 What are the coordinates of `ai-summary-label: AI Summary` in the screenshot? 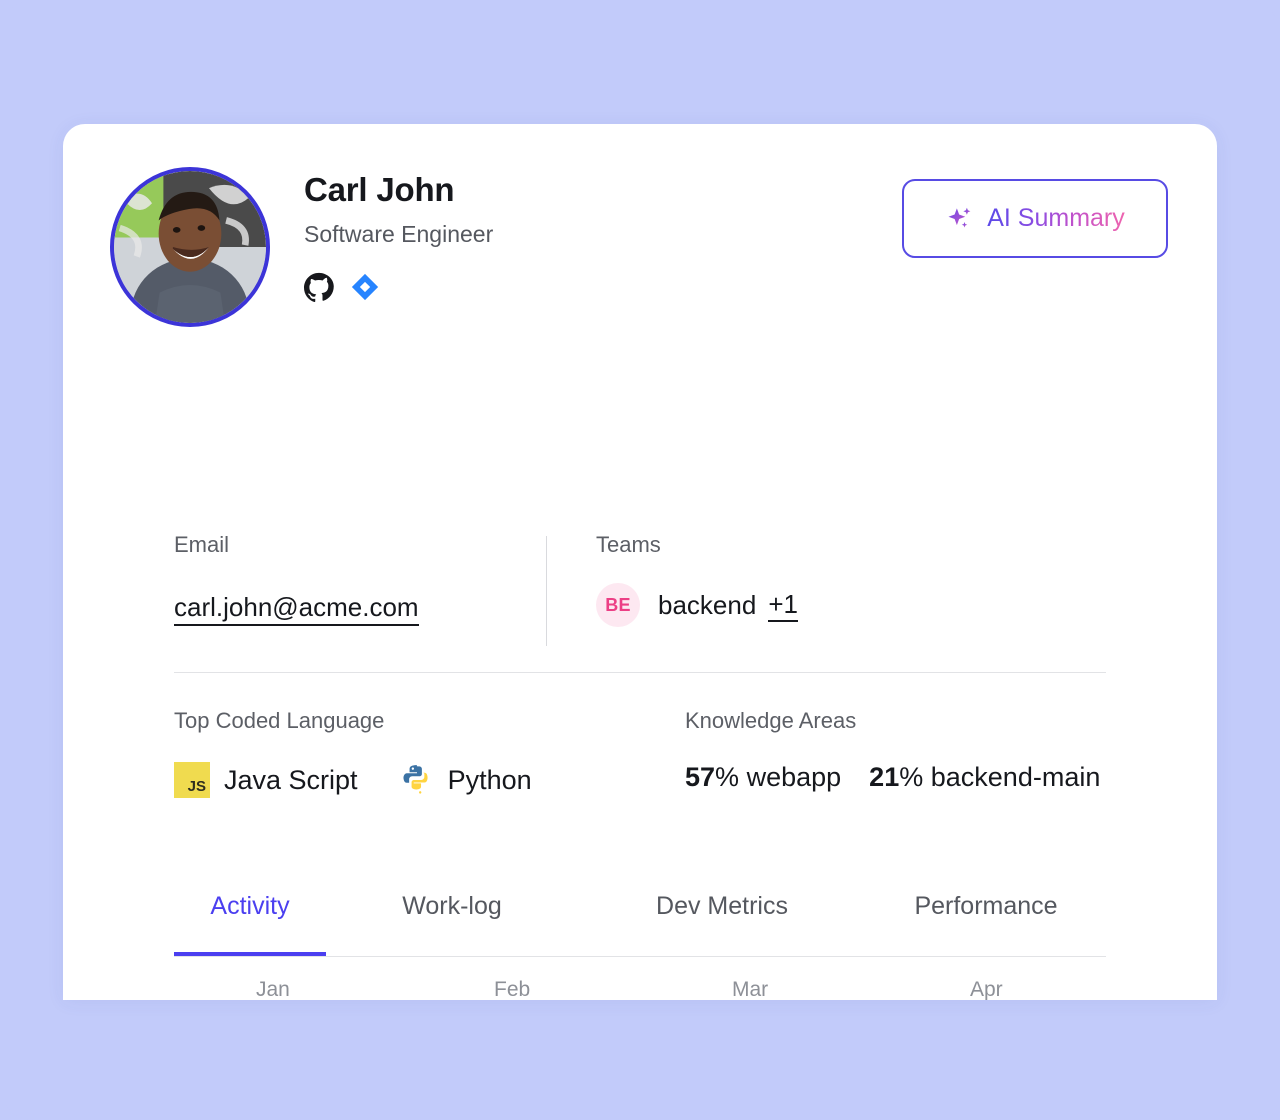 It's located at (1056, 218).